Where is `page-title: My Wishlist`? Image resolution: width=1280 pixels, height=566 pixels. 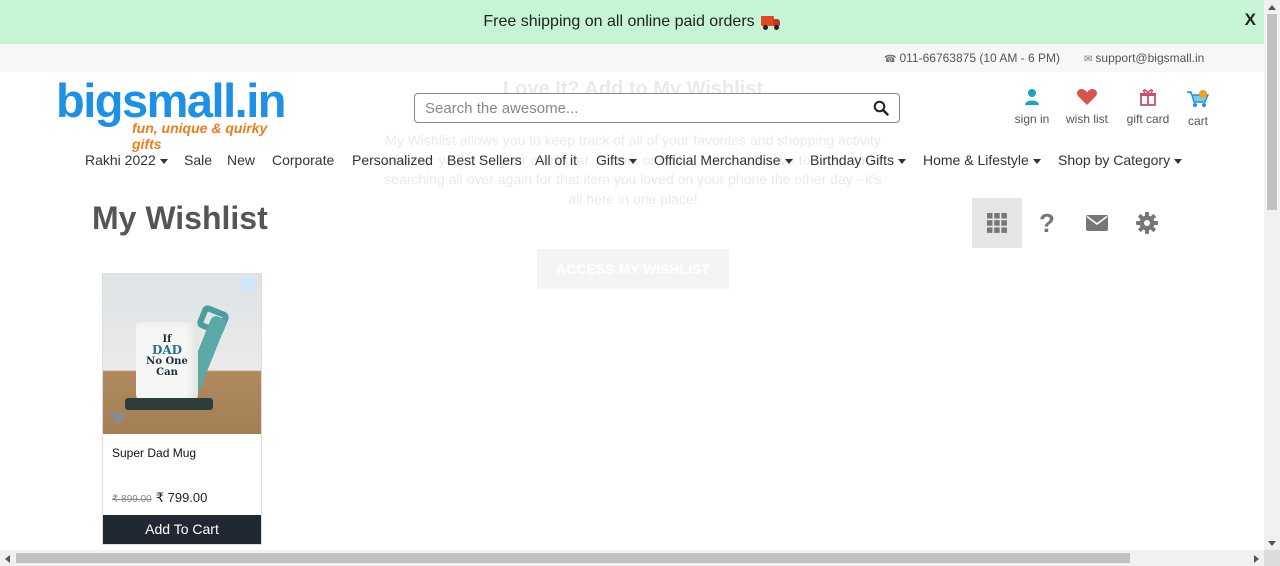 page-title: My Wishlist is located at coordinates (180, 218).